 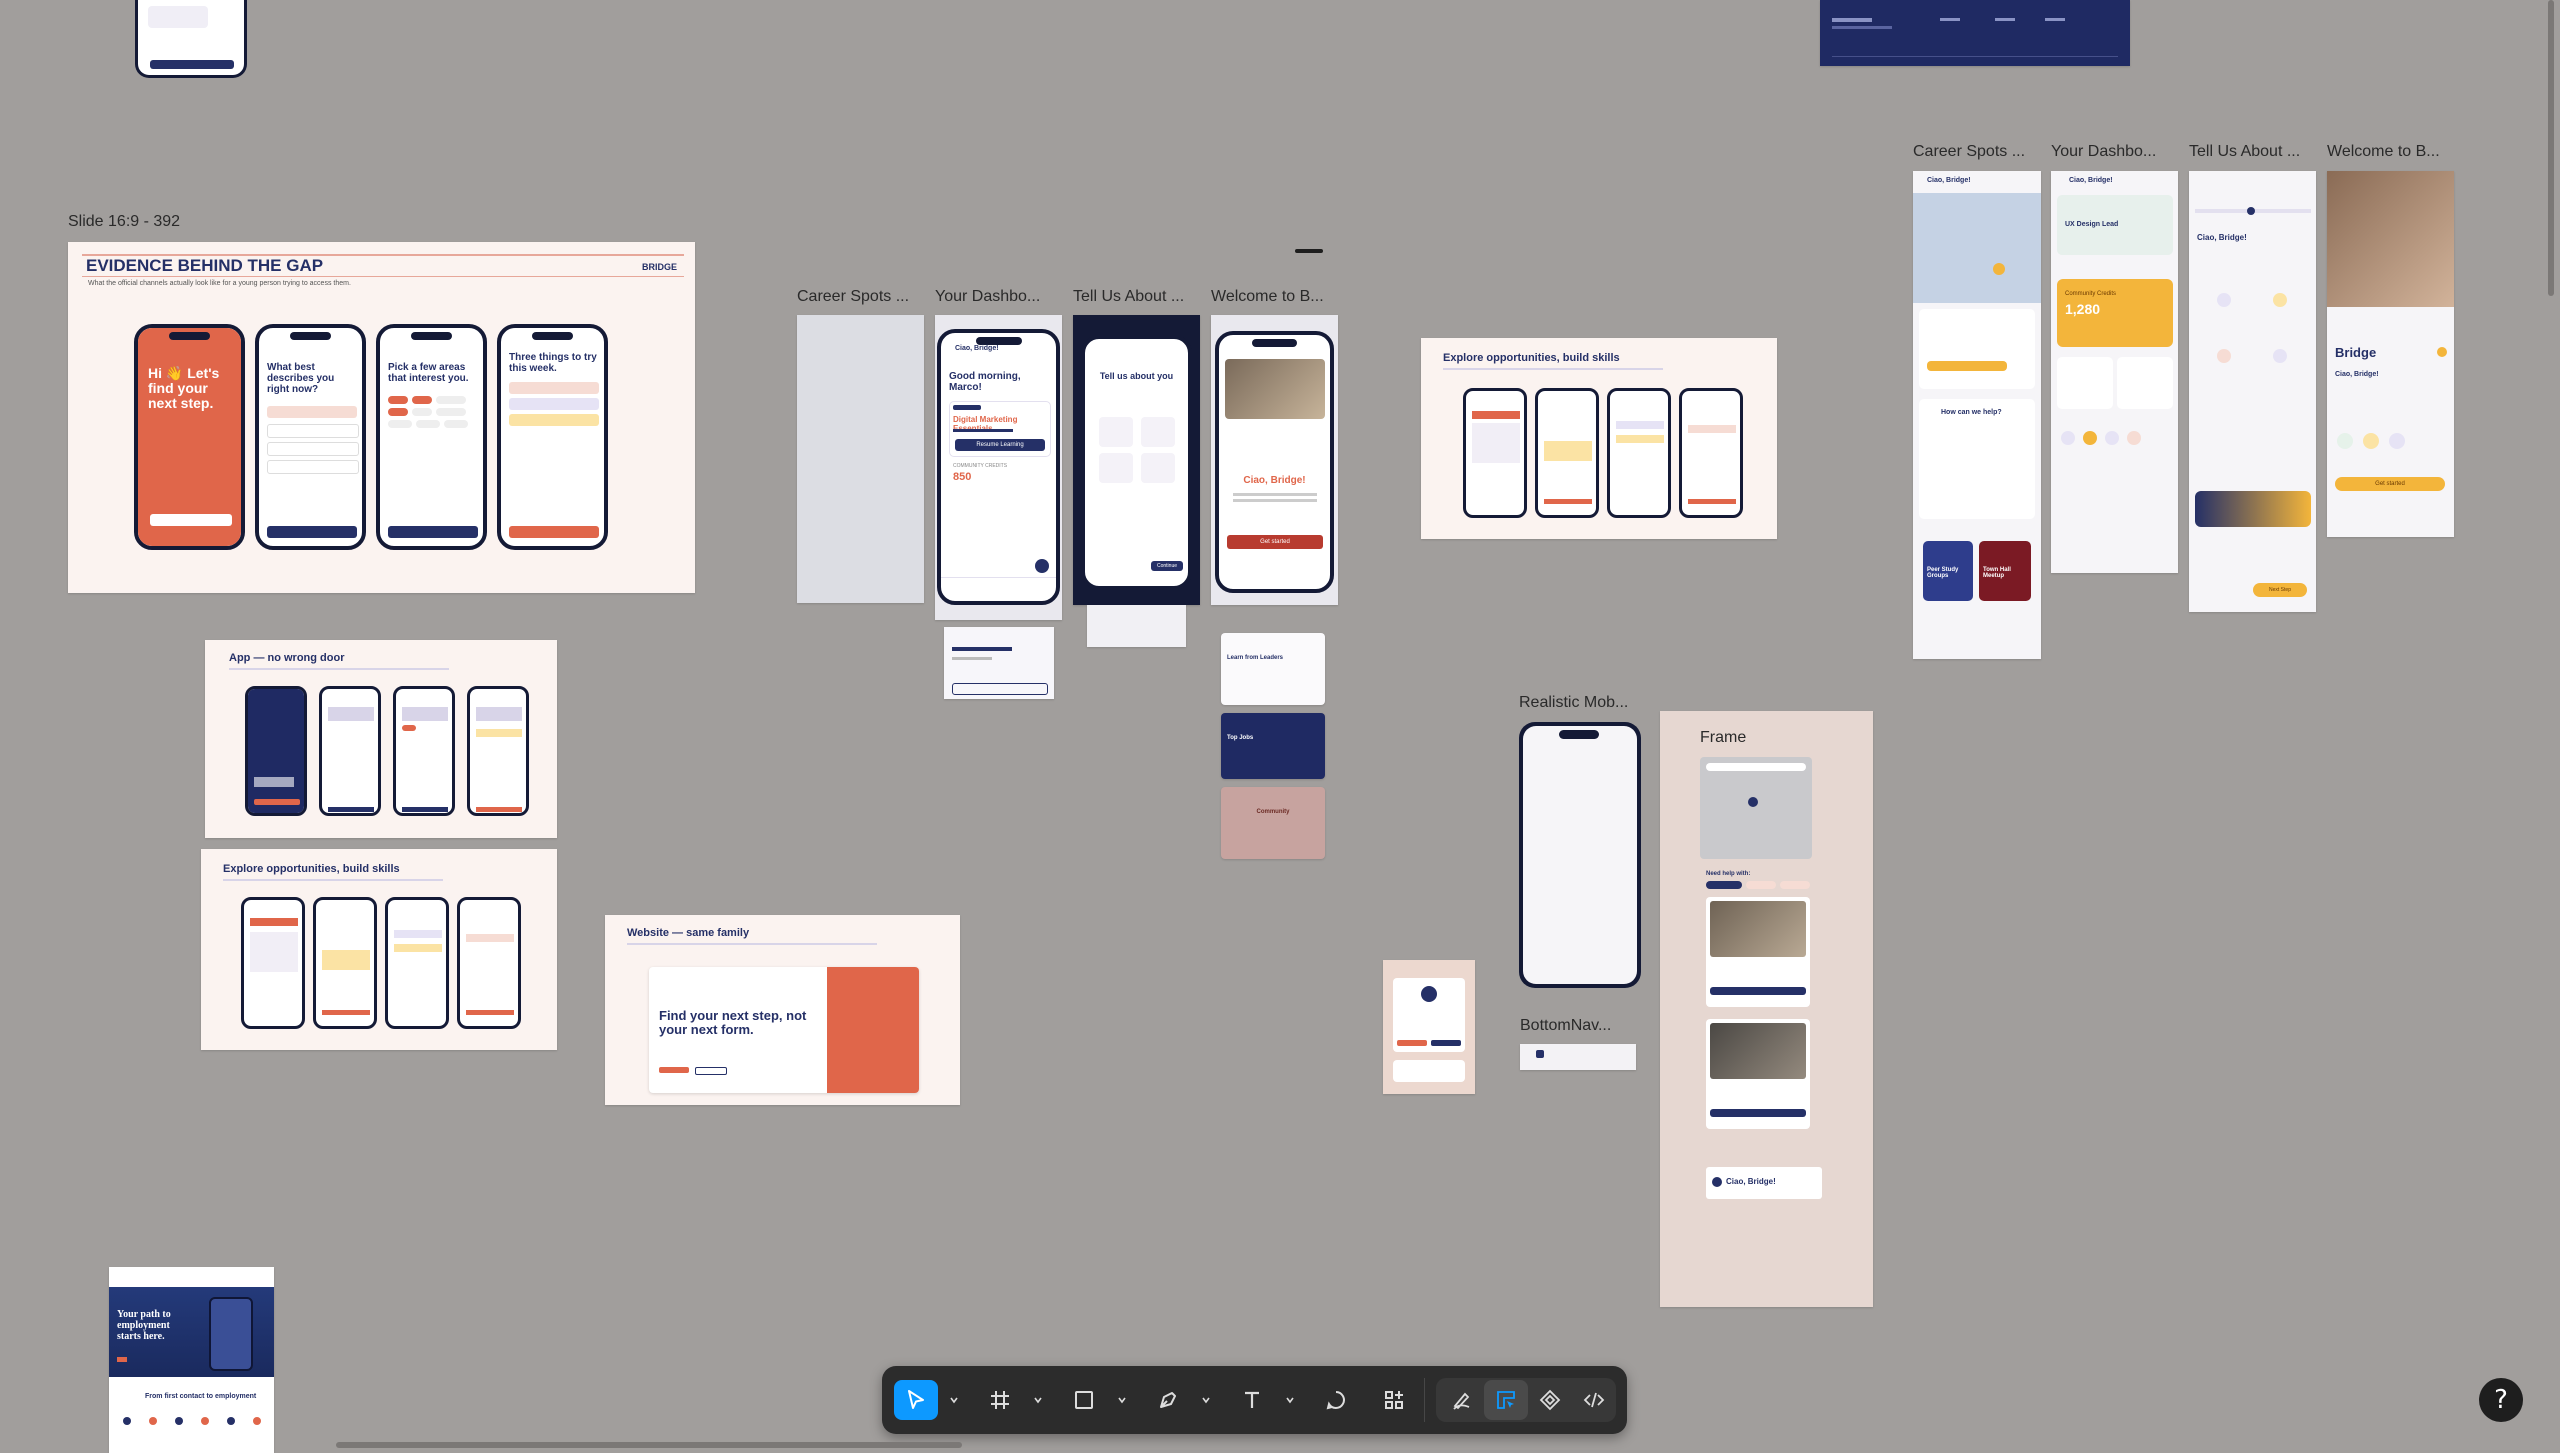 I want to click on slide-explore-center-title: Explore opportunities, build skills, so click(x=1531, y=358).